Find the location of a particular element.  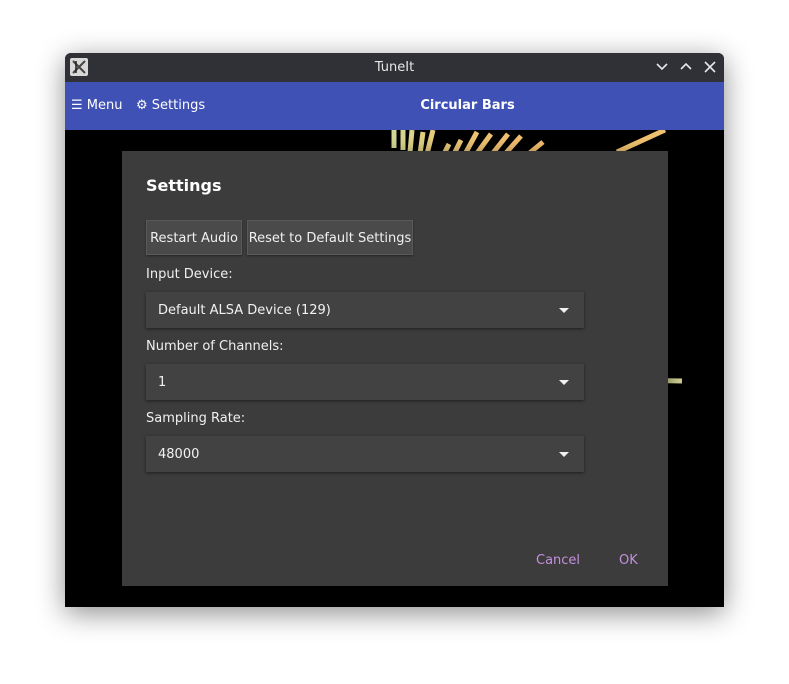

channels-select: 1 is located at coordinates (365, 382).